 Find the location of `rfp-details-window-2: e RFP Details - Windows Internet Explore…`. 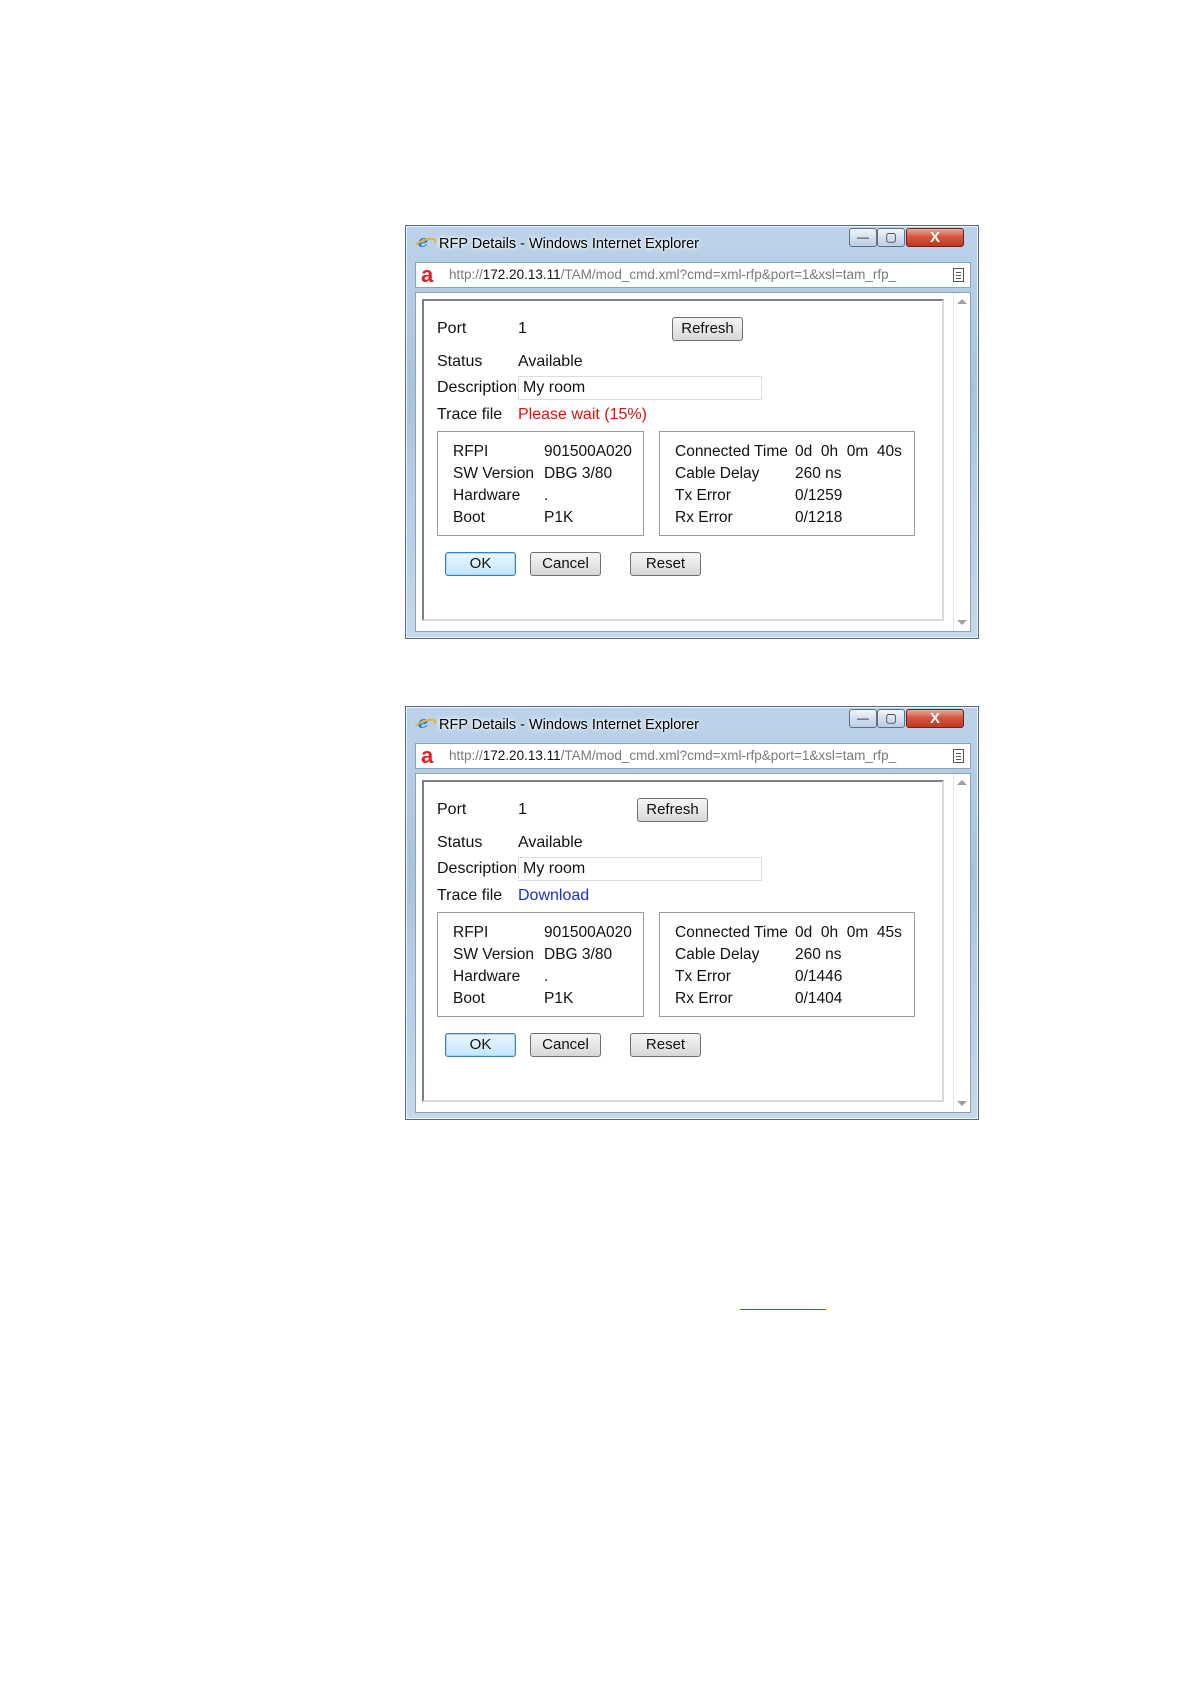

rfp-details-window-2: e RFP Details - Windows Internet Explore… is located at coordinates (692, 913).